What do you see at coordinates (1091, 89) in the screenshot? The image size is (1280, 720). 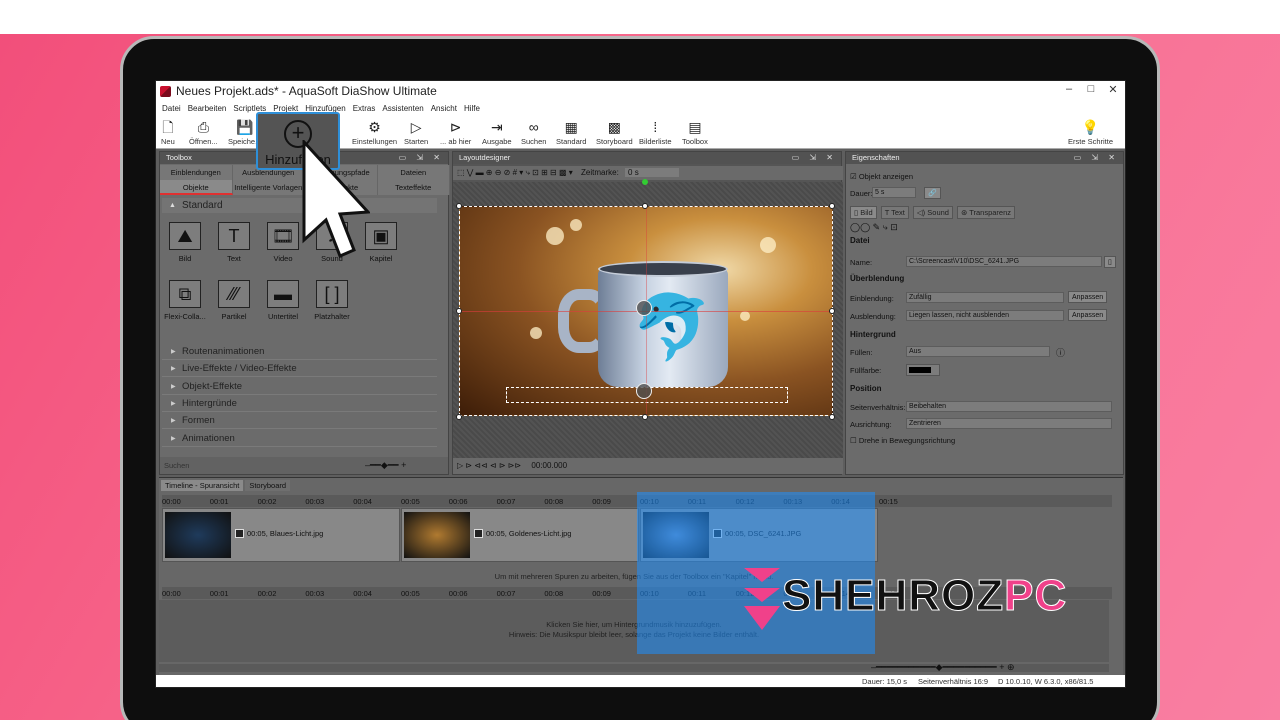 I see `maximize-button: □` at bounding box center [1091, 89].